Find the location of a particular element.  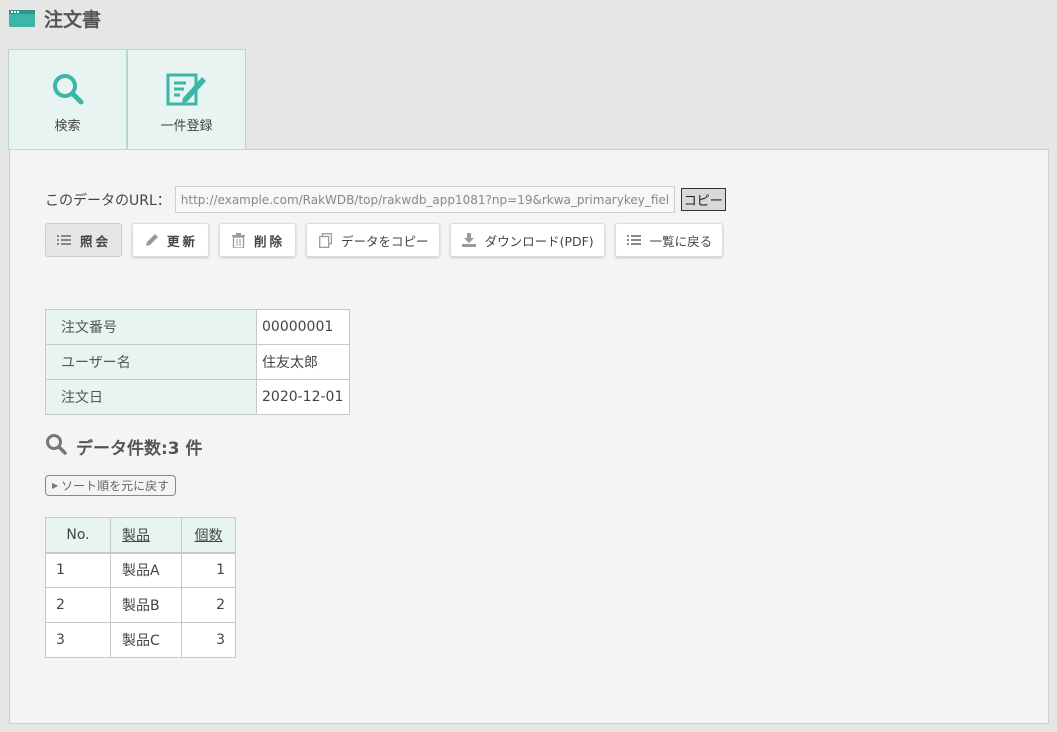

detail-row: ユーザー名 住友太郎 is located at coordinates (197, 362).